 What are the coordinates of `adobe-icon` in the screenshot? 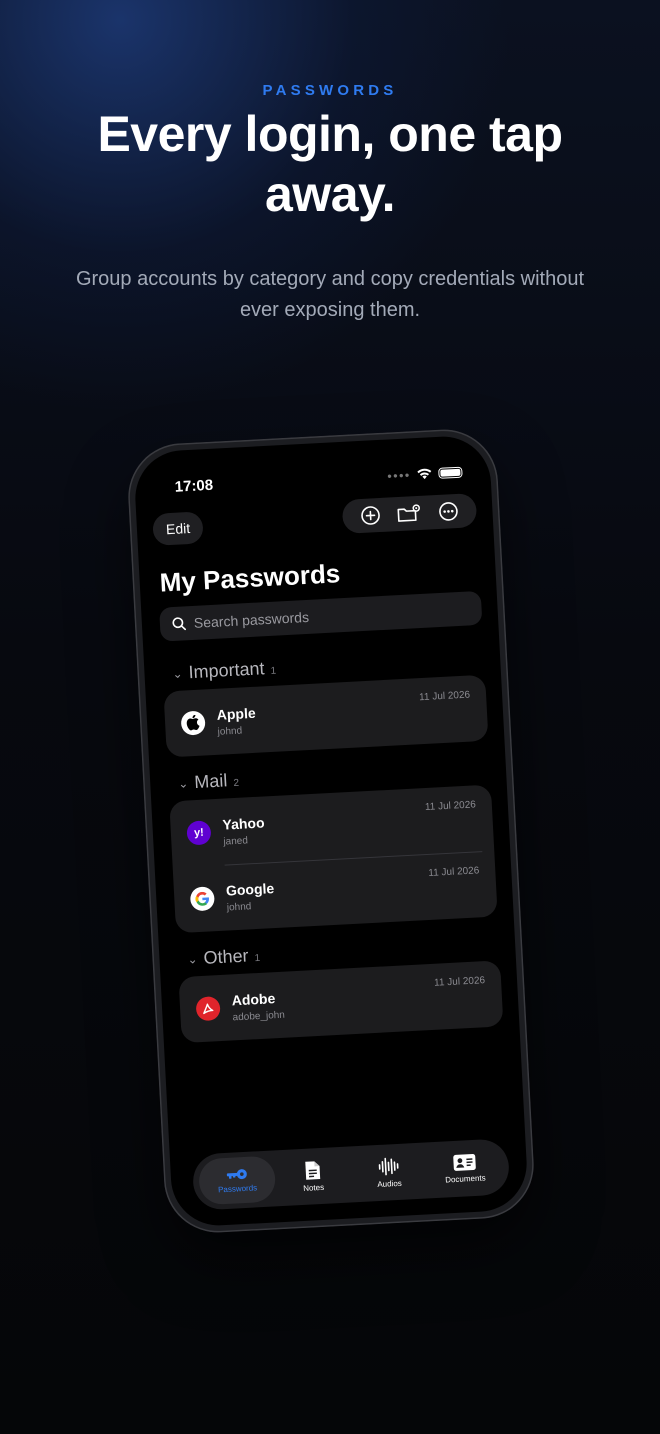 It's located at (208, 1009).